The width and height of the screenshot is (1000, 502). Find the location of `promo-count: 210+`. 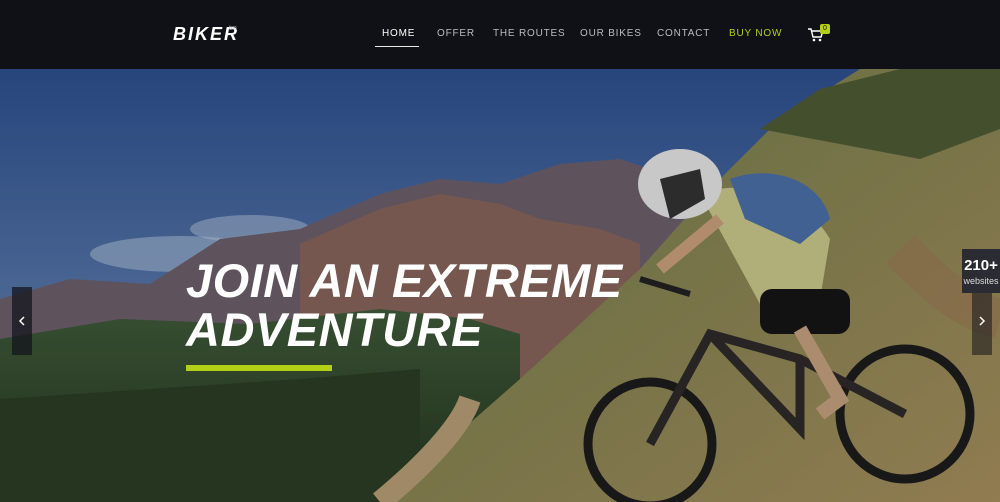

promo-count: 210+ is located at coordinates (981, 265).